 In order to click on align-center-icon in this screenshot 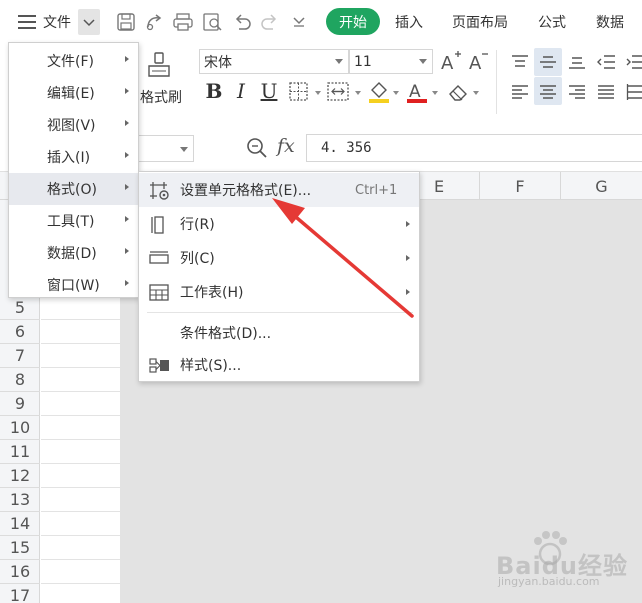, I will do `click(548, 94)`.